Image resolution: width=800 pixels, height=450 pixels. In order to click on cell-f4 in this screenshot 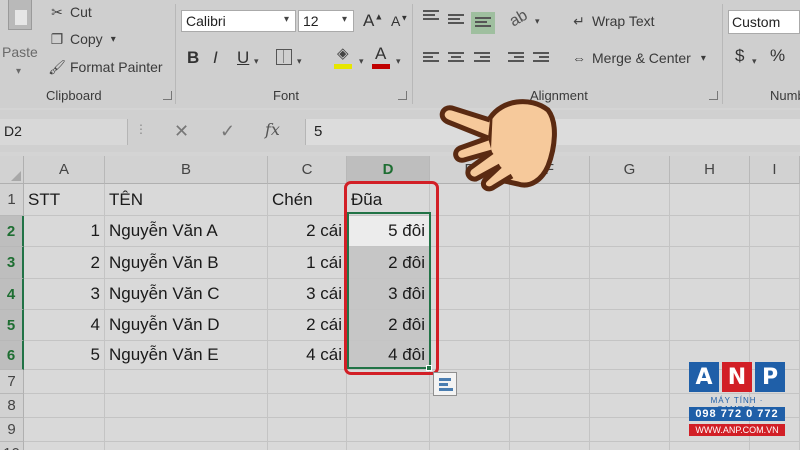, I will do `click(550, 294)`.